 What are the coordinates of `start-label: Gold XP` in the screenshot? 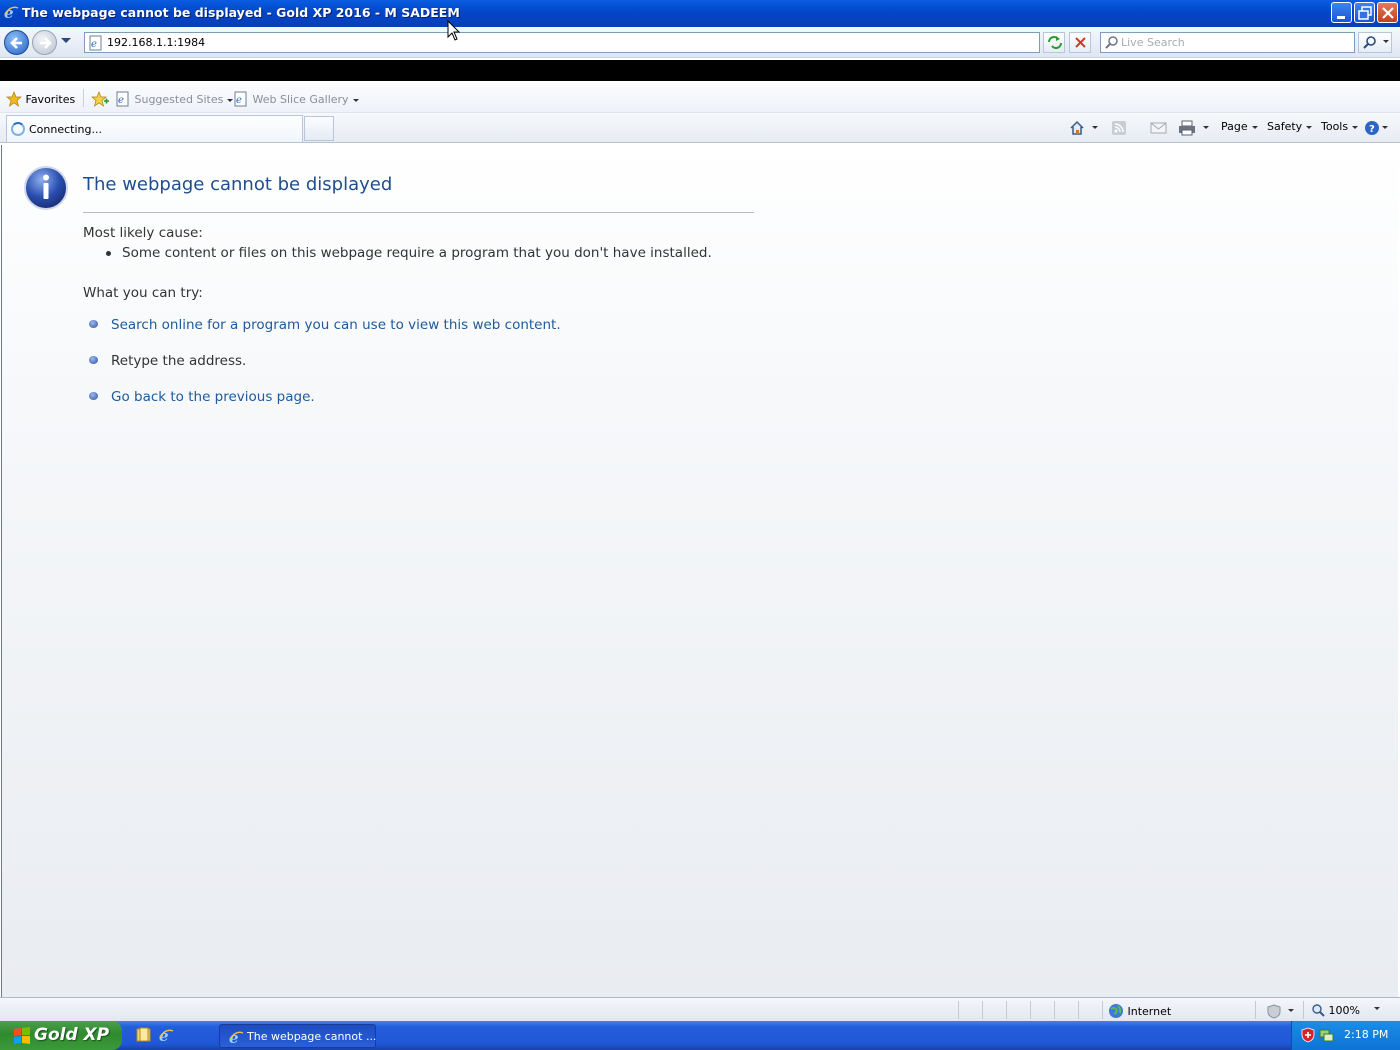 It's located at (72, 1035).